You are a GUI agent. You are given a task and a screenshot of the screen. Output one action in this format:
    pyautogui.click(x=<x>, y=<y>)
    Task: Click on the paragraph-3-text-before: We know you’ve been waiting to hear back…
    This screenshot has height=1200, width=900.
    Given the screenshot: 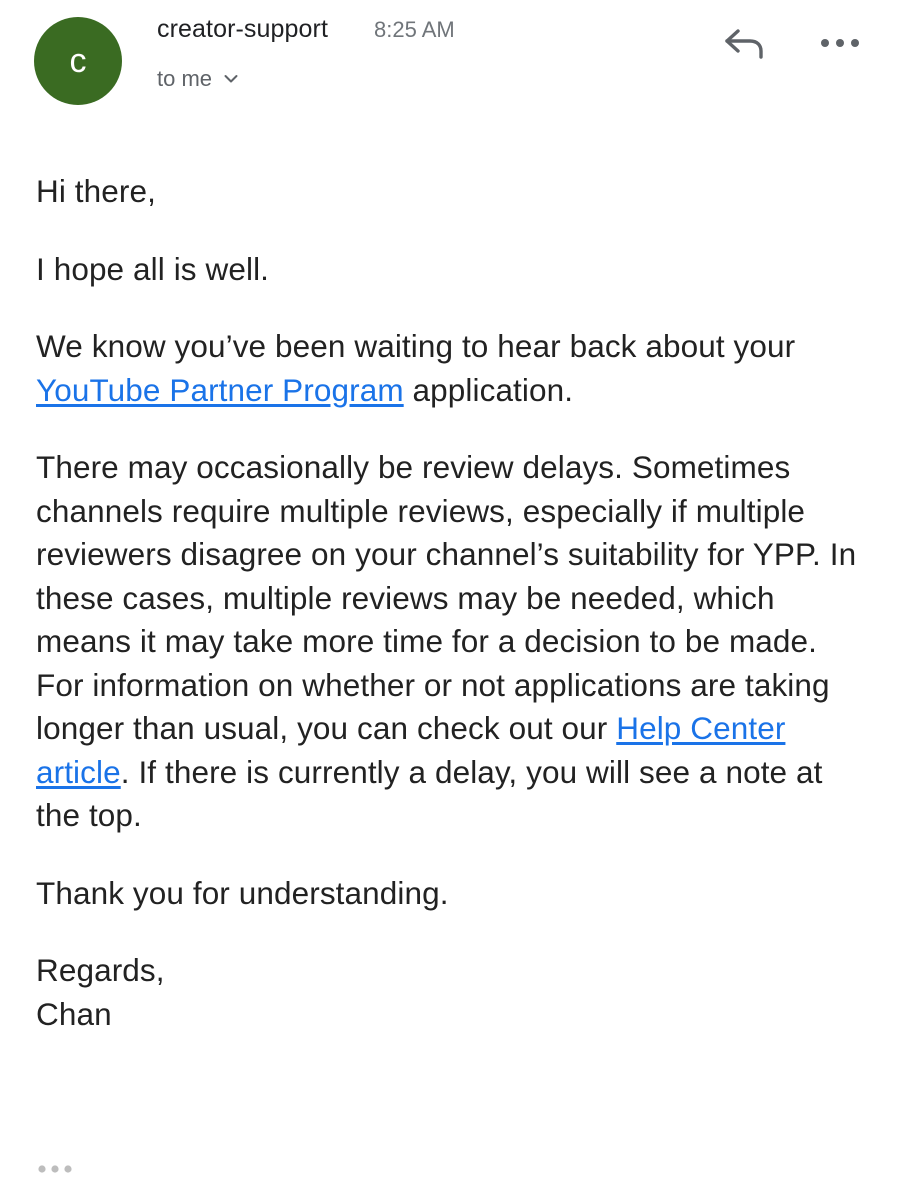 What is the action you would take?
    pyautogui.click(x=416, y=346)
    